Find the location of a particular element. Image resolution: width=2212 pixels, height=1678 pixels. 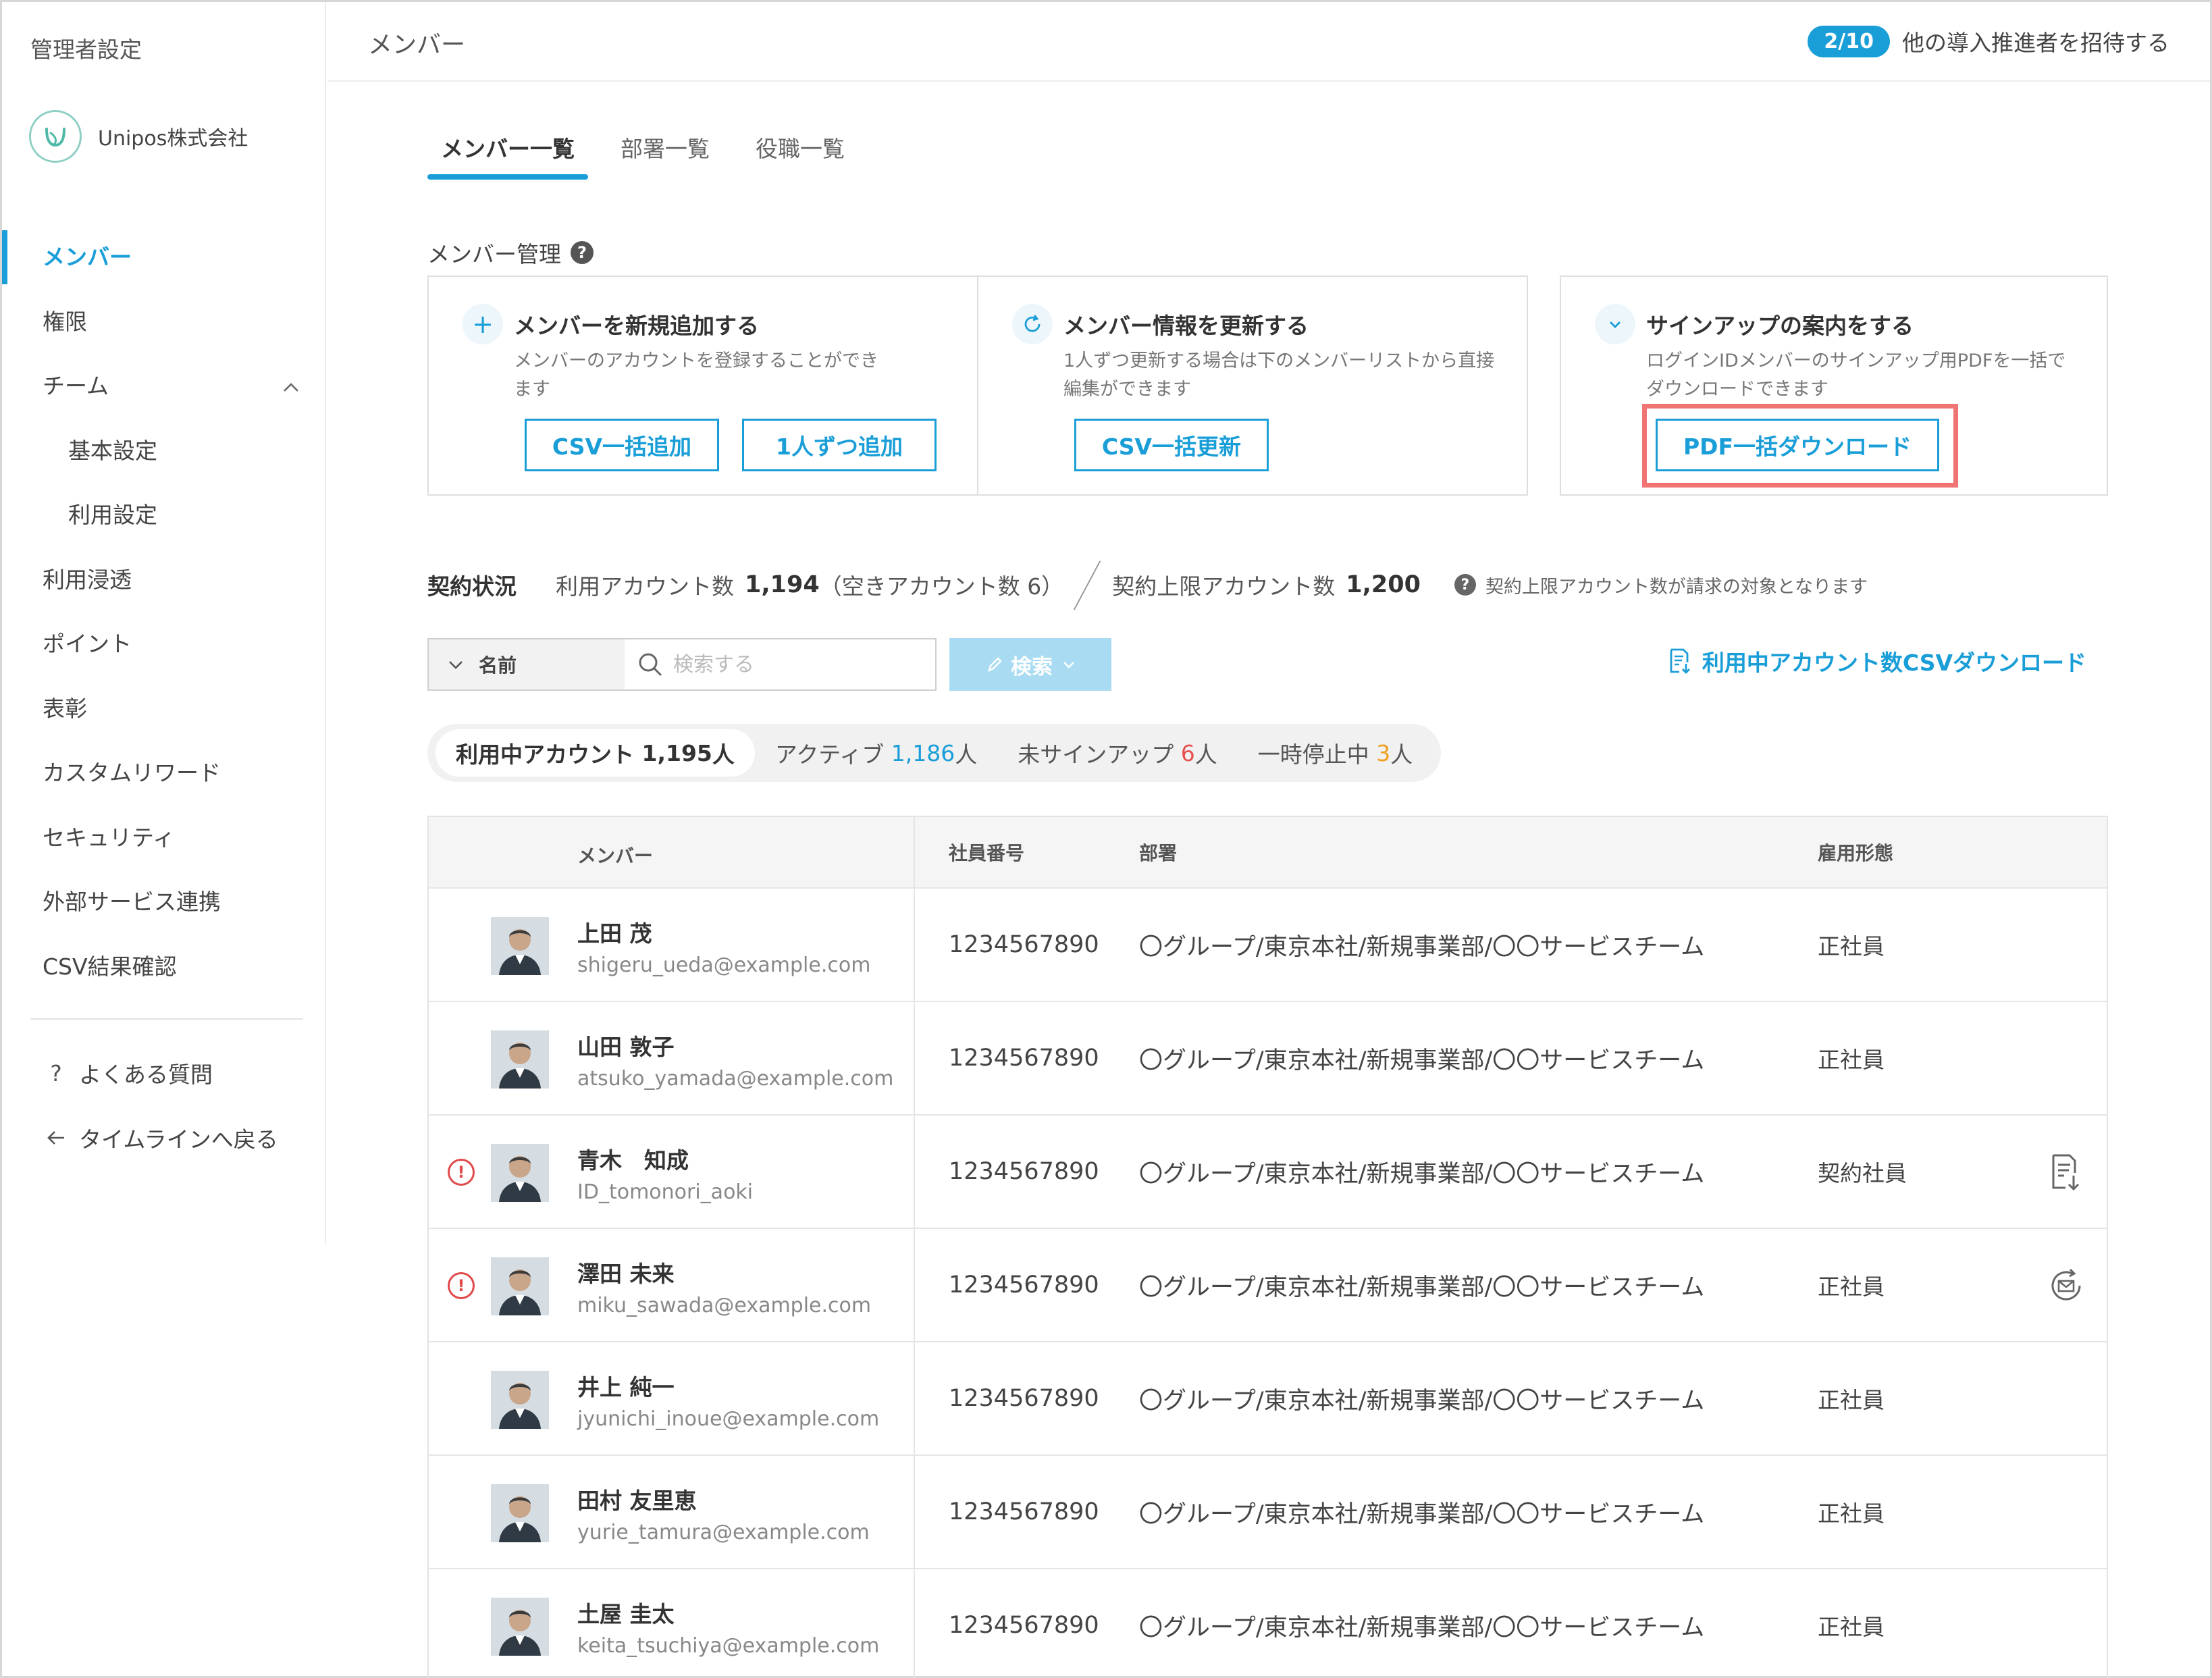

member-cell: ! 澤田 未来 miku_sawada@example.com is located at coordinates (672, 1285).